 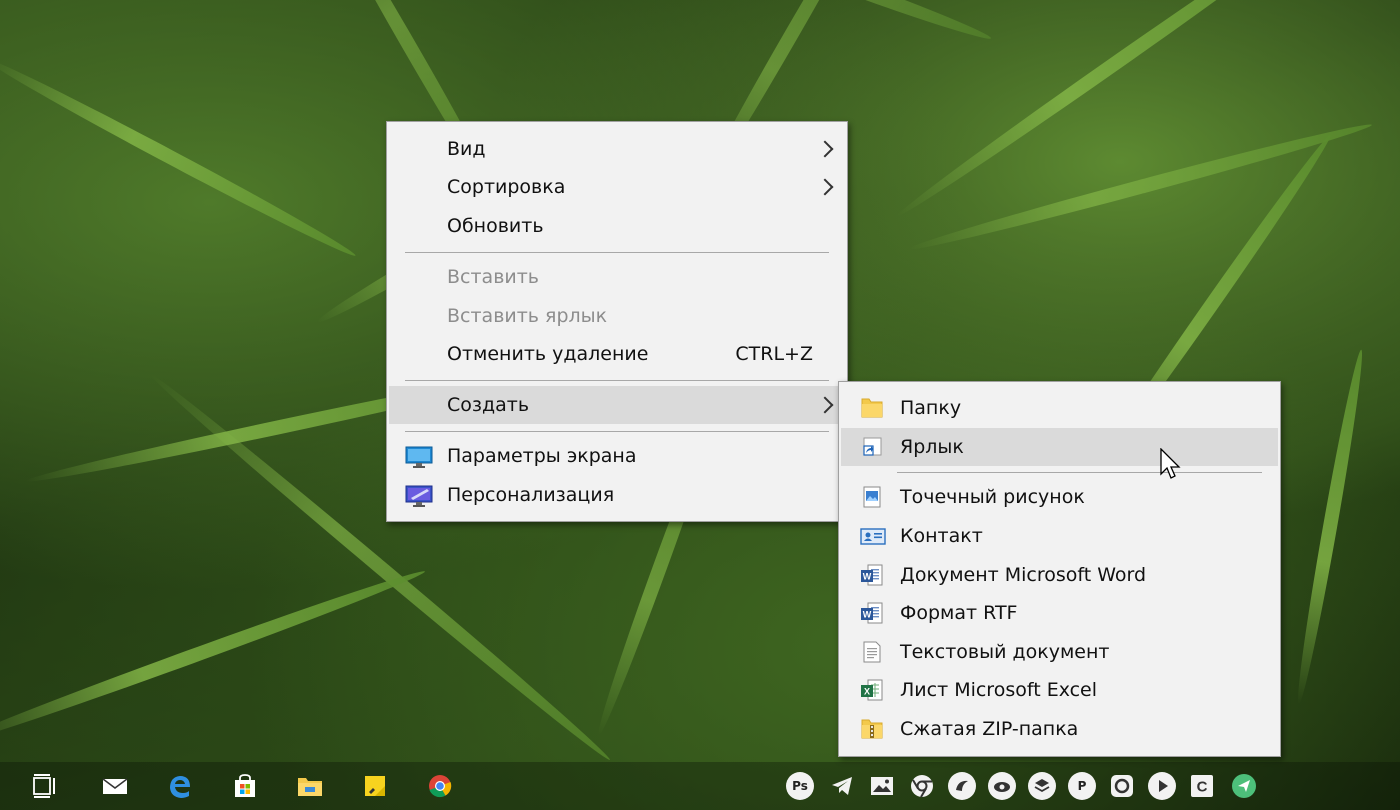 I want to click on bitmap-icon, so click(x=873, y=496).